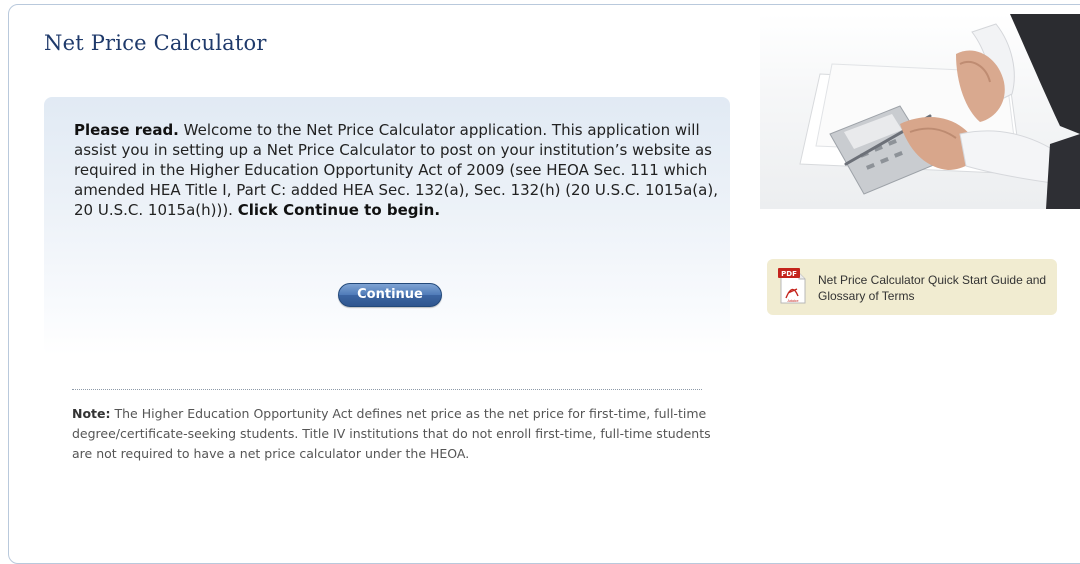 This screenshot has height=564, width=1080. I want to click on adobe-icon-text: Adobe, so click(792, 301).